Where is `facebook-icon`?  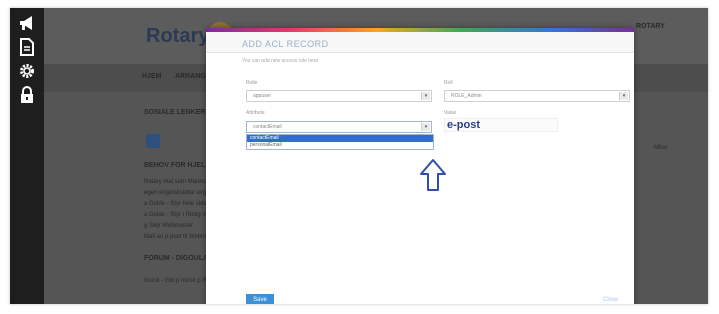 facebook-icon is located at coordinates (153, 141).